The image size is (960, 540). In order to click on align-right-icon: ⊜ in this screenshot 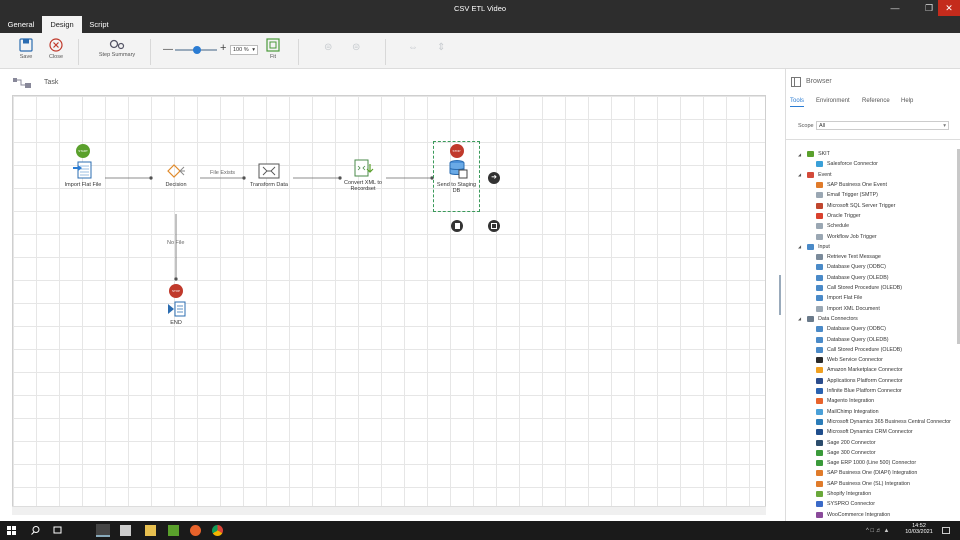, I will do `click(356, 47)`.